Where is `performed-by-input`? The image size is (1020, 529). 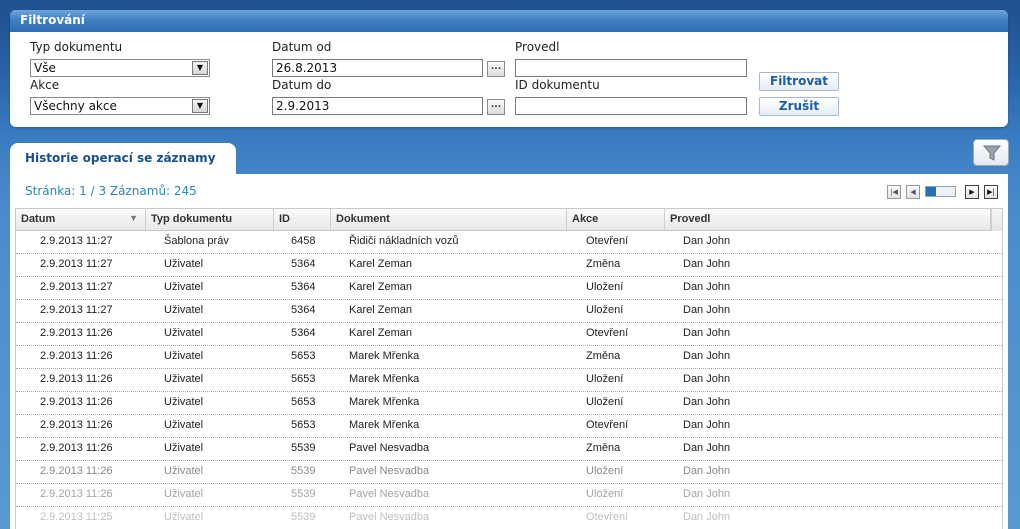 performed-by-input is located at coordinates (631, 68).